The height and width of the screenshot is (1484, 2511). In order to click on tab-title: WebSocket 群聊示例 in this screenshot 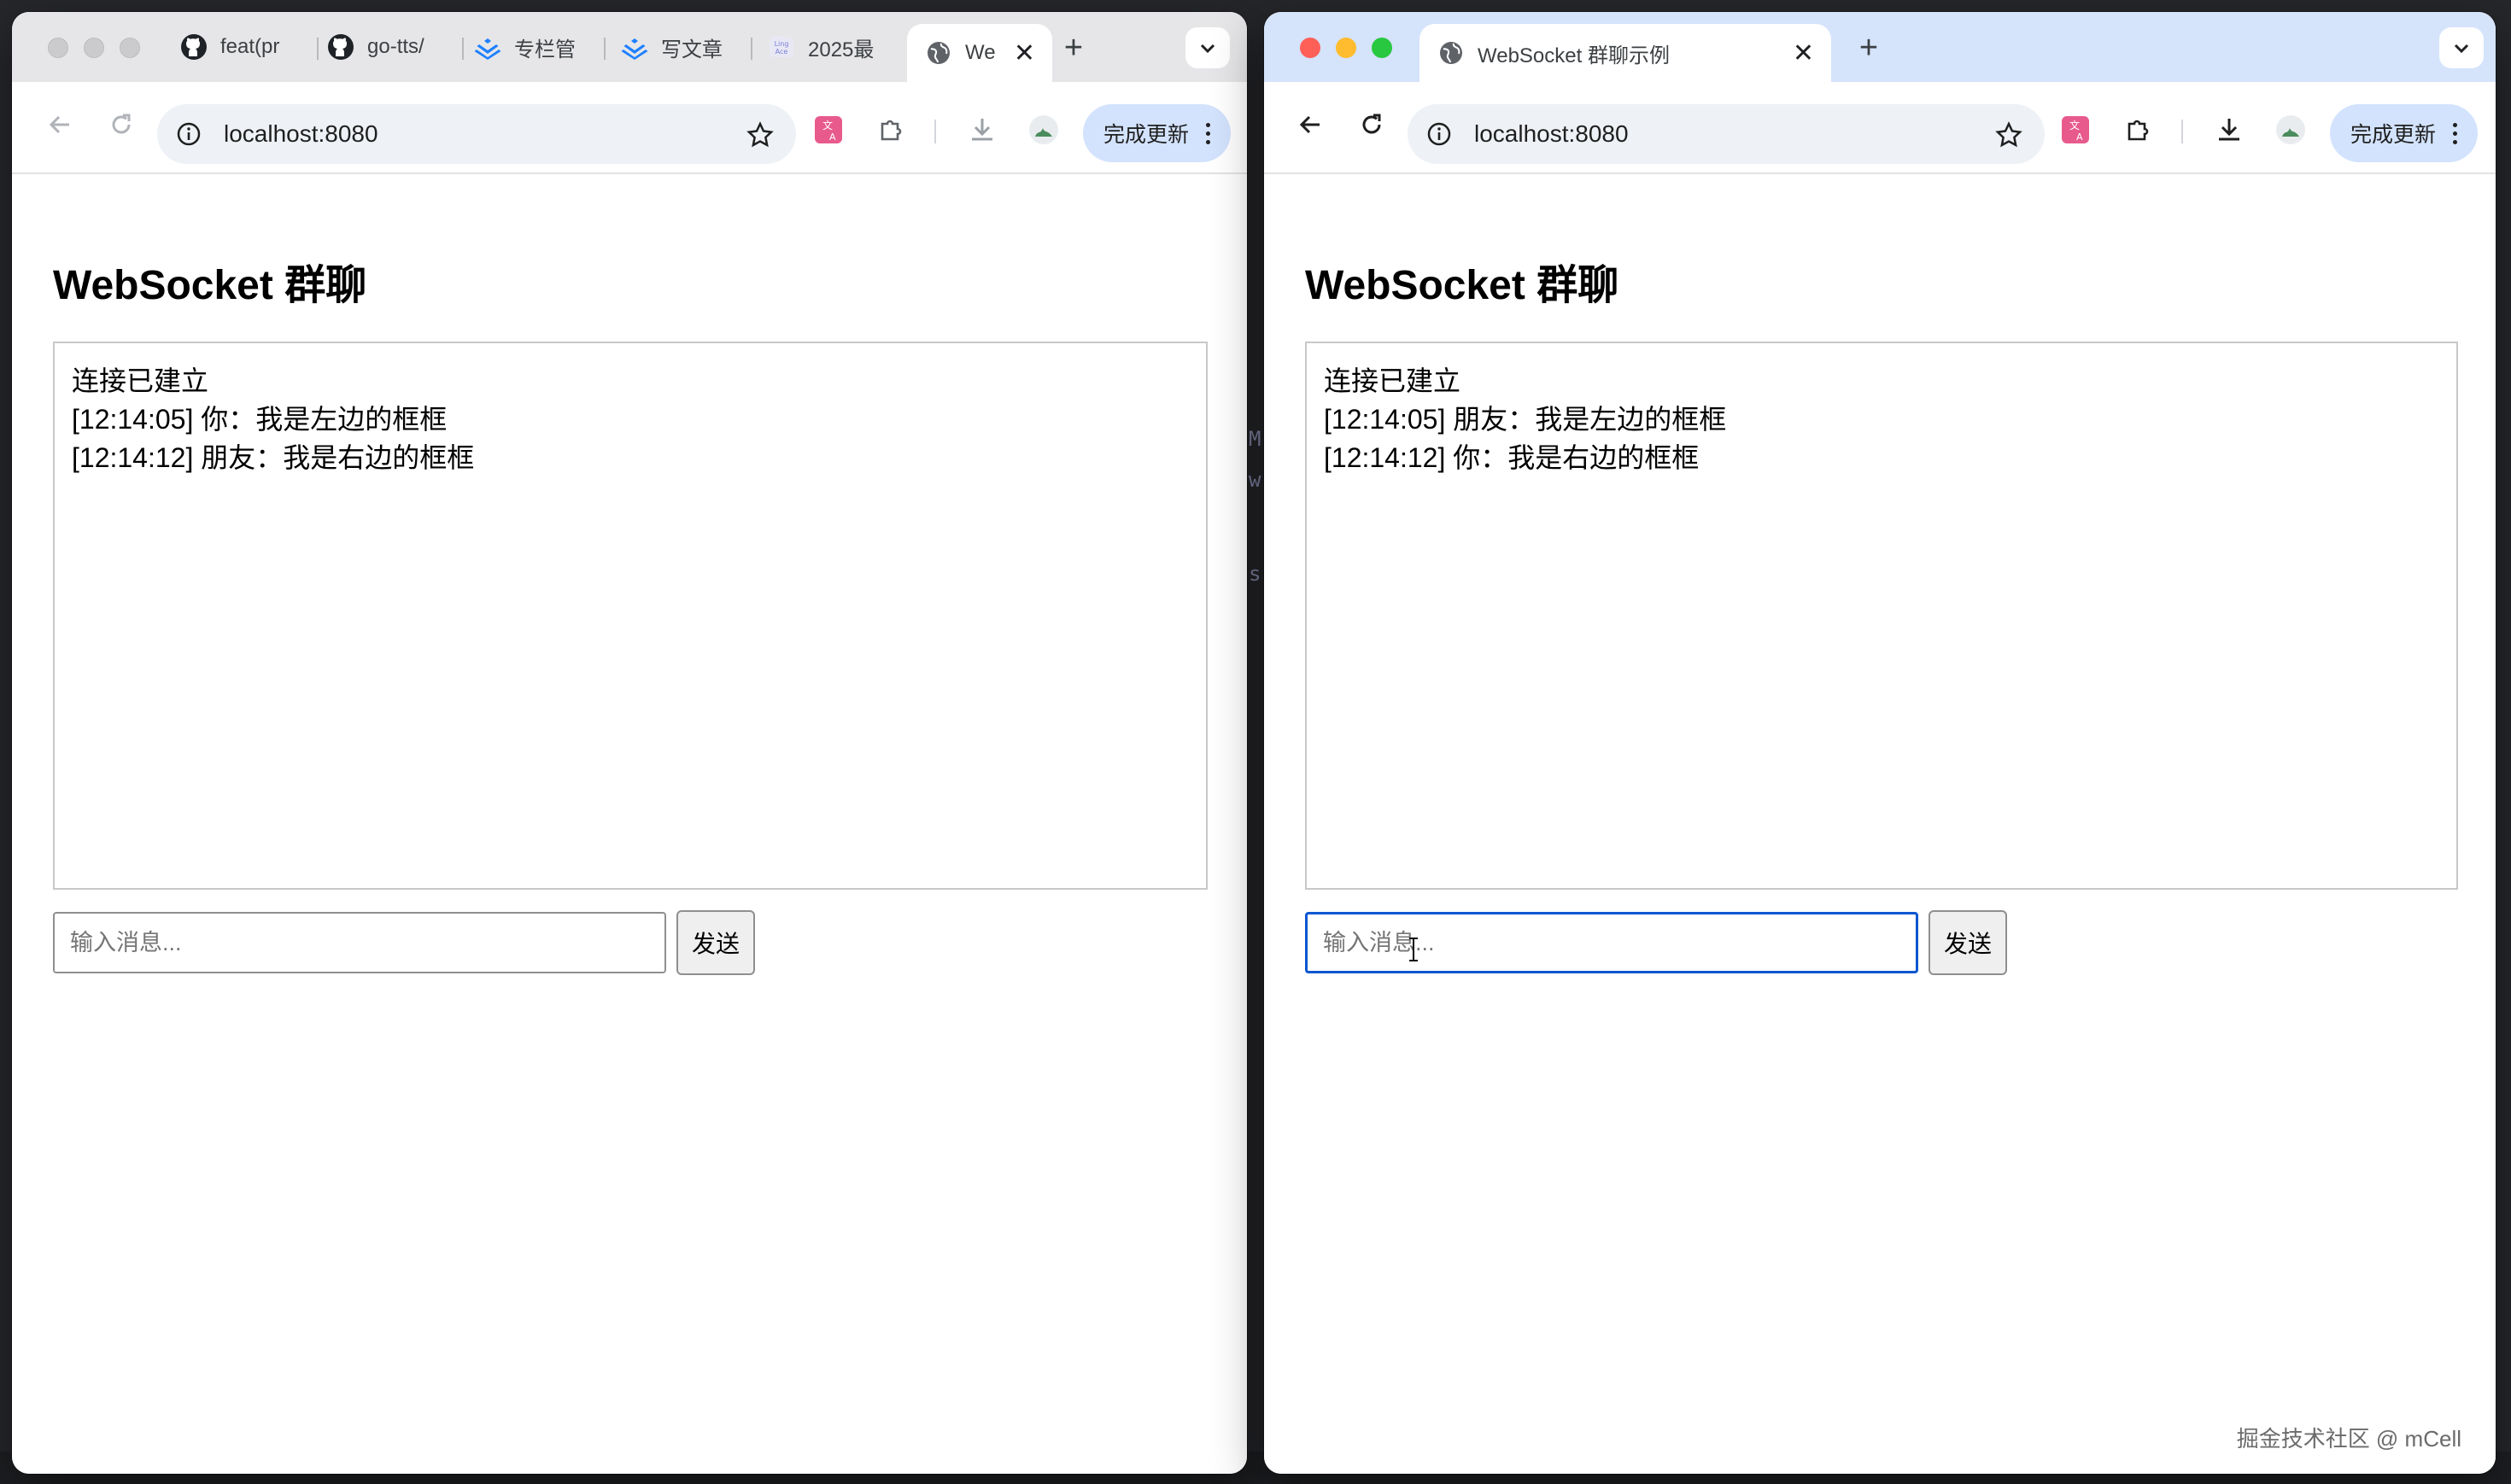, I will do `click(1574, 55)`.